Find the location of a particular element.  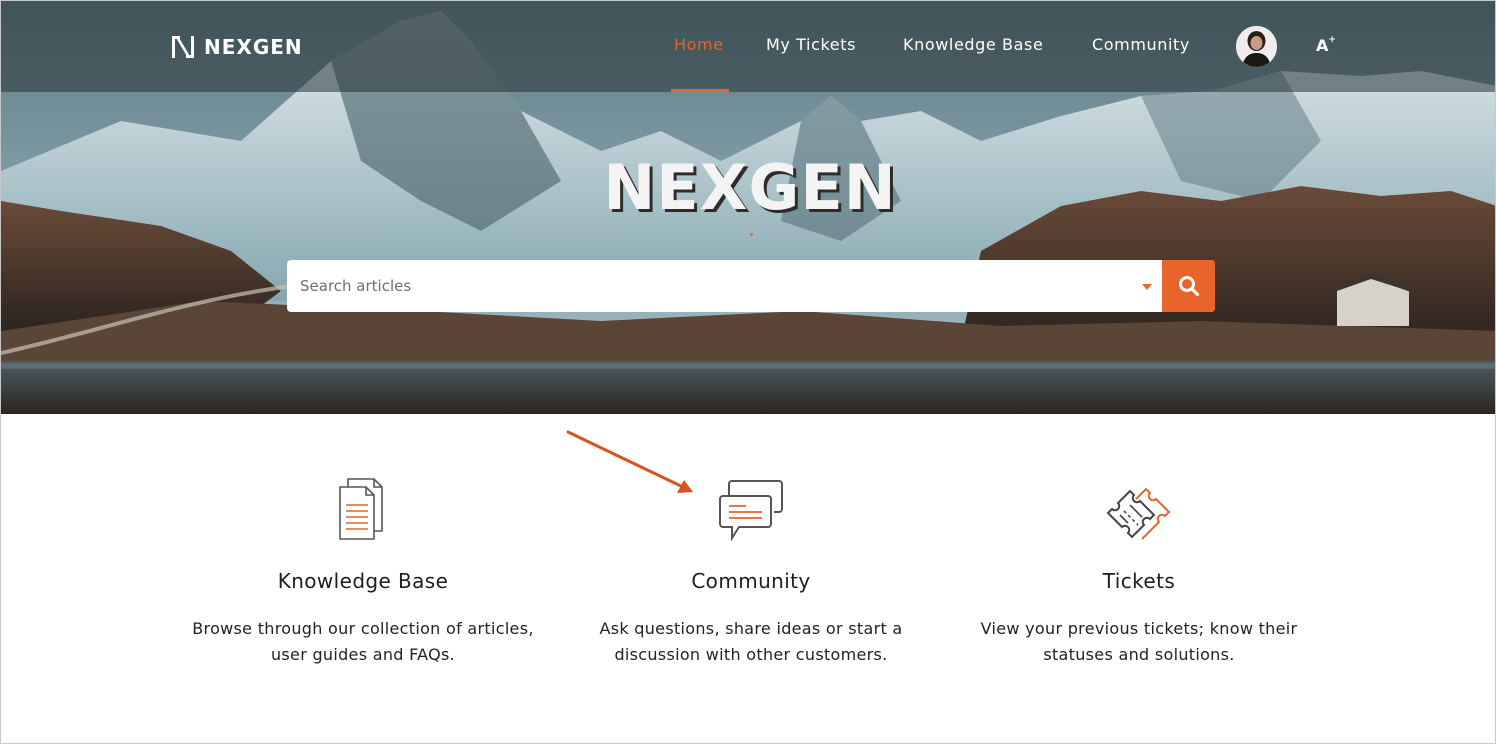

nav-knowledge-base: Knowledge Base is located at coordinates (973, 44).